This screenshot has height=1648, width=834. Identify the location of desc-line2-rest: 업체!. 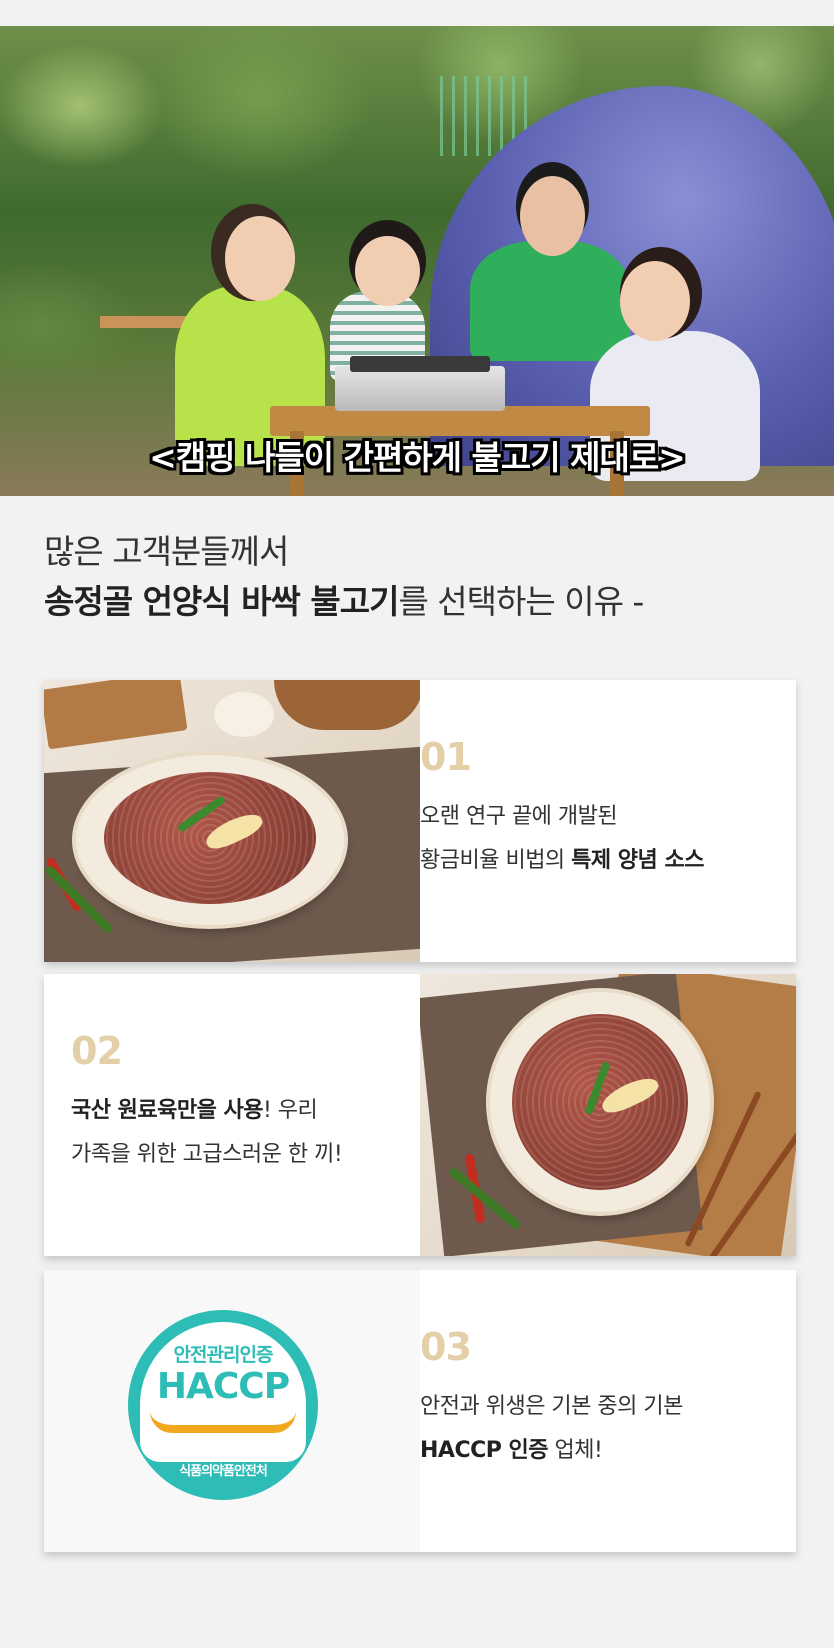
(575, 1450).